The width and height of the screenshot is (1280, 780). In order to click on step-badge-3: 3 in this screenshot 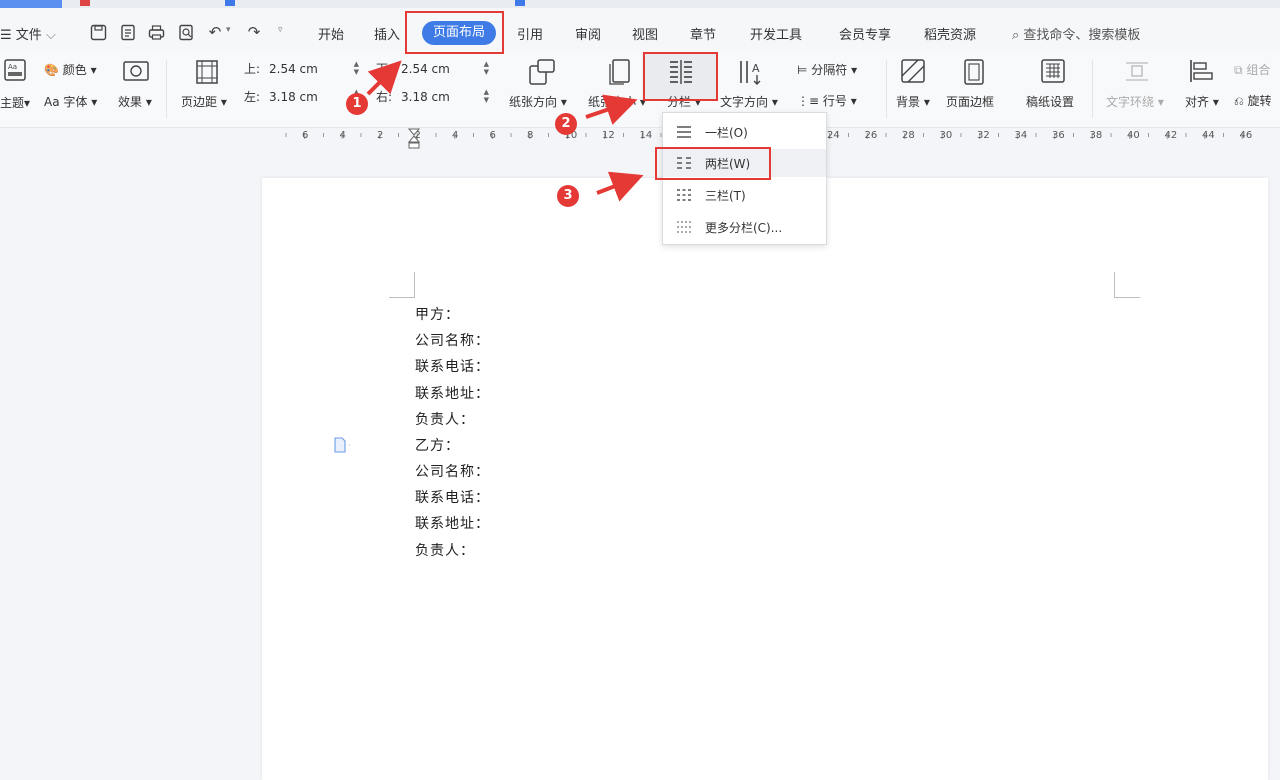, I will do `click(568, 196)`.